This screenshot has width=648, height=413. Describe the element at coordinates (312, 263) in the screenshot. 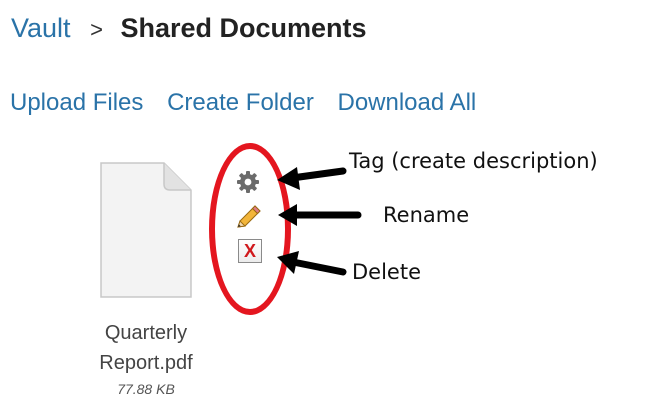

I see `arrow-delete` at that location.